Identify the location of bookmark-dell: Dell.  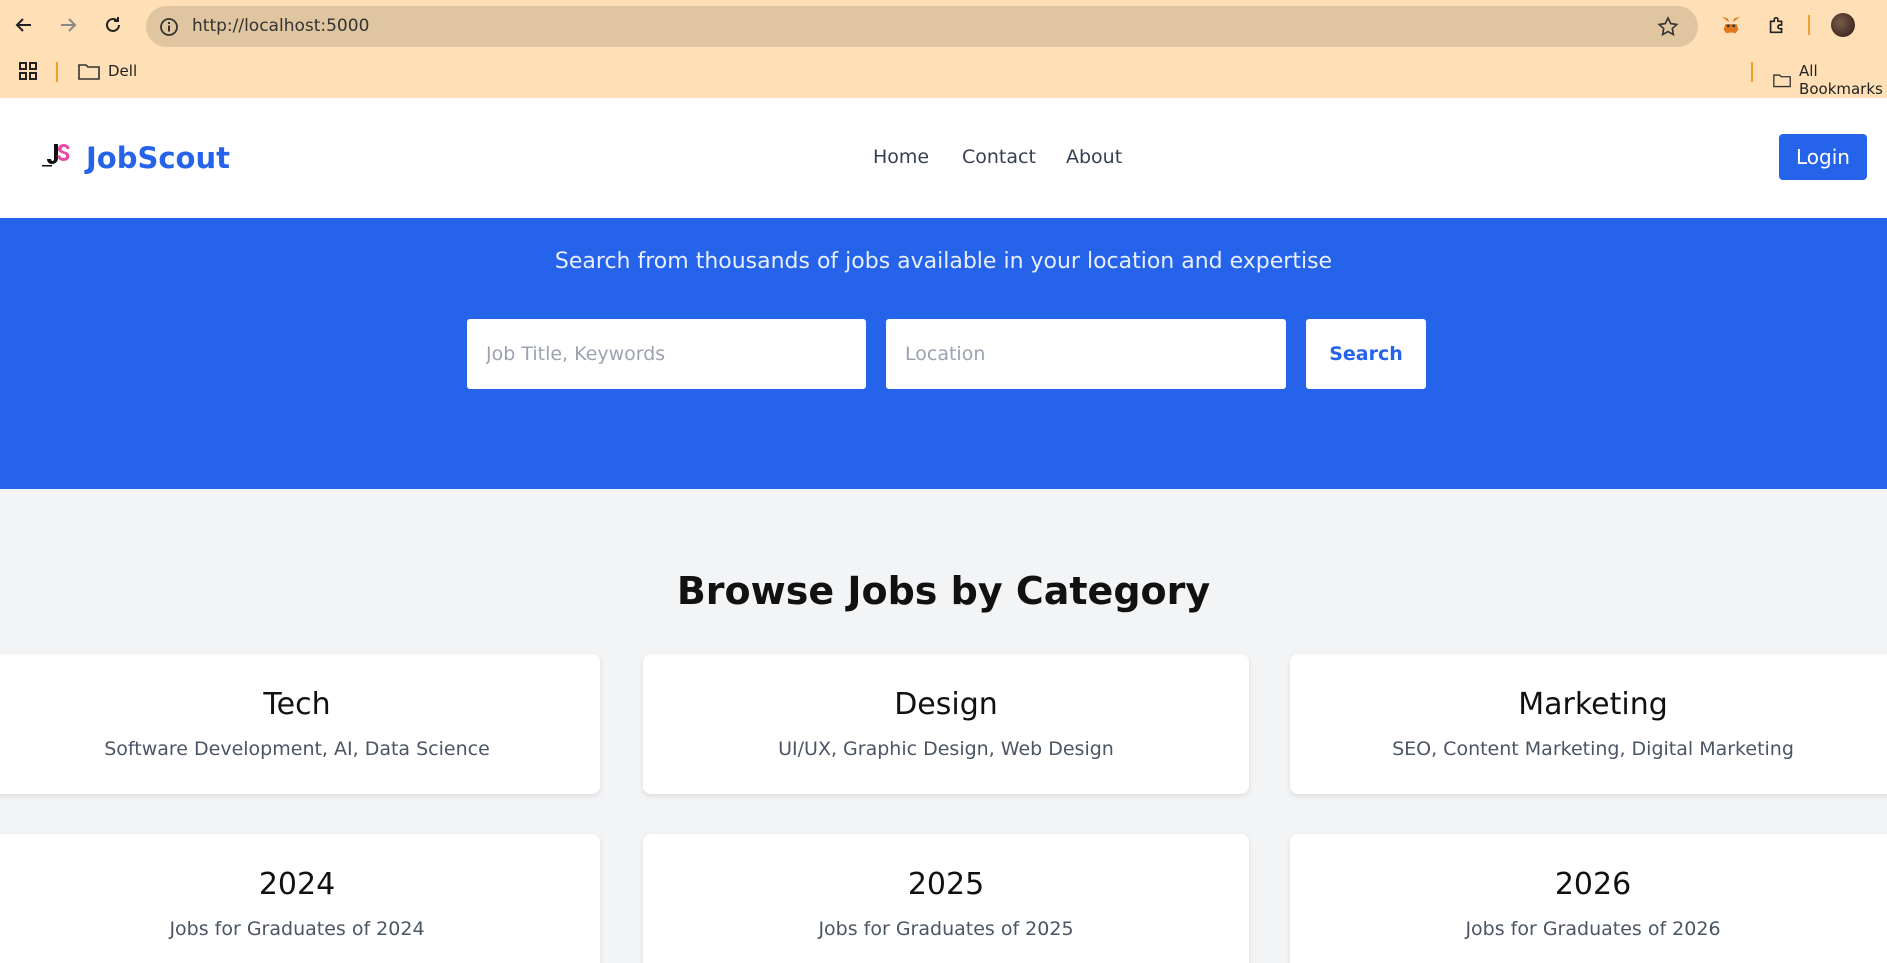
(107, 71).